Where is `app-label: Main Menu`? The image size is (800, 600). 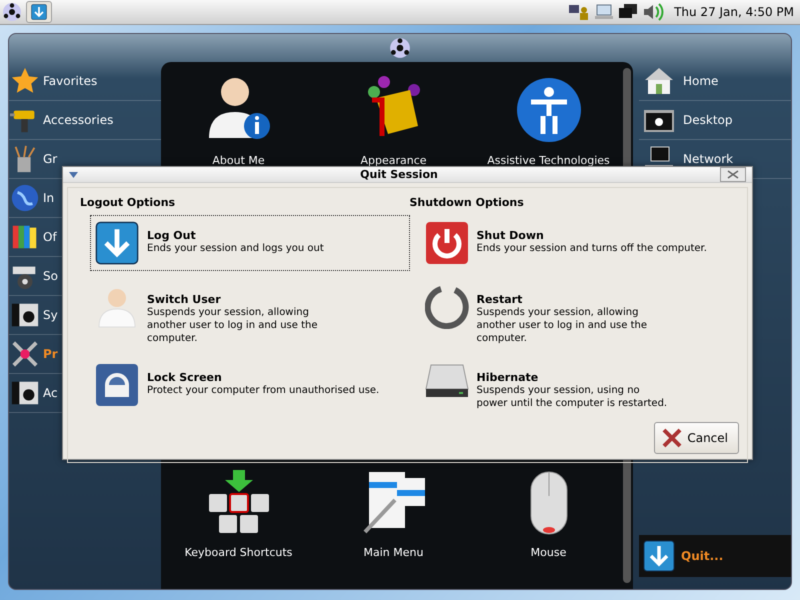
app-label: Main Menu is located at coordinates (394, 552).